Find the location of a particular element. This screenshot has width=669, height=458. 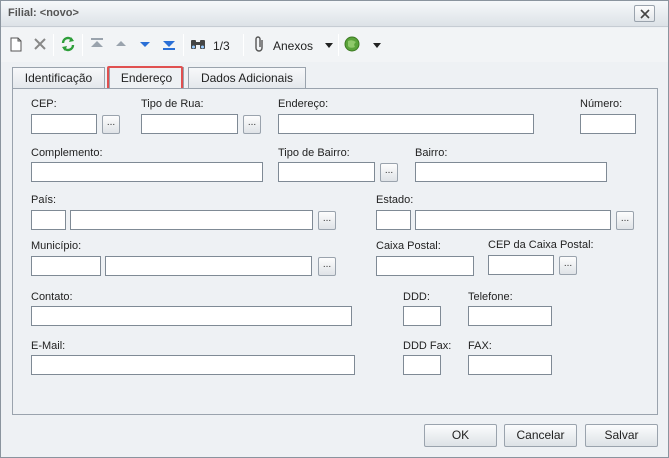

previous-record-button is located at coordinates (121, 45).